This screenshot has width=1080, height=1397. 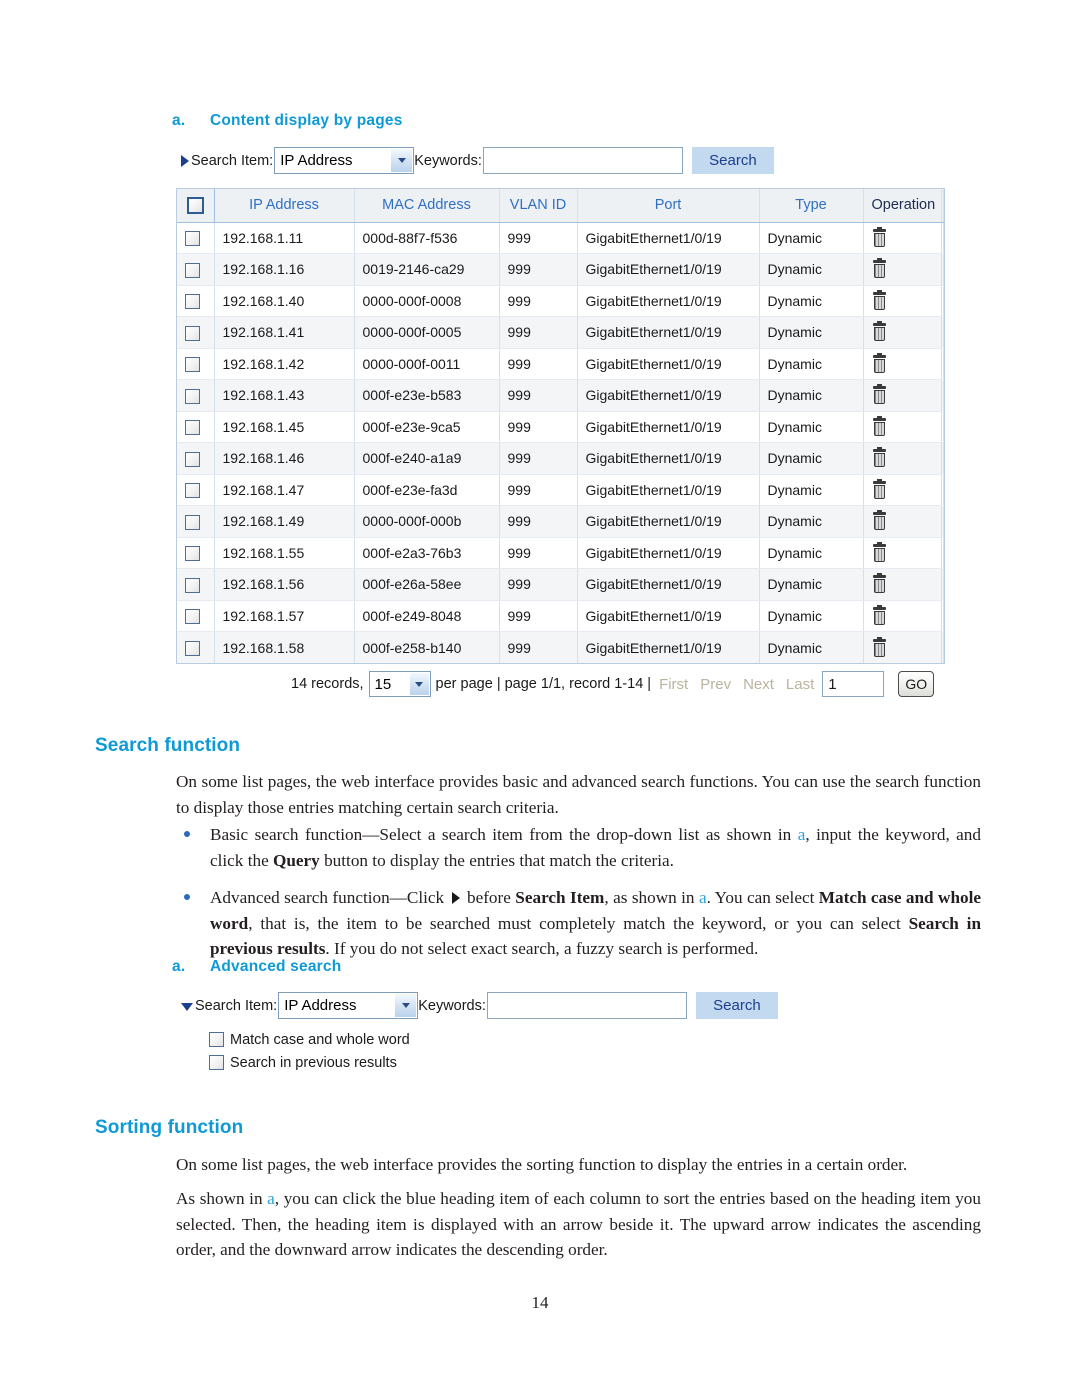 What do you see at coordinates (309, 1039) in the screenshot?
I see `option-match-case-row: Match case and whole word` at bounding box center [309, 1039].